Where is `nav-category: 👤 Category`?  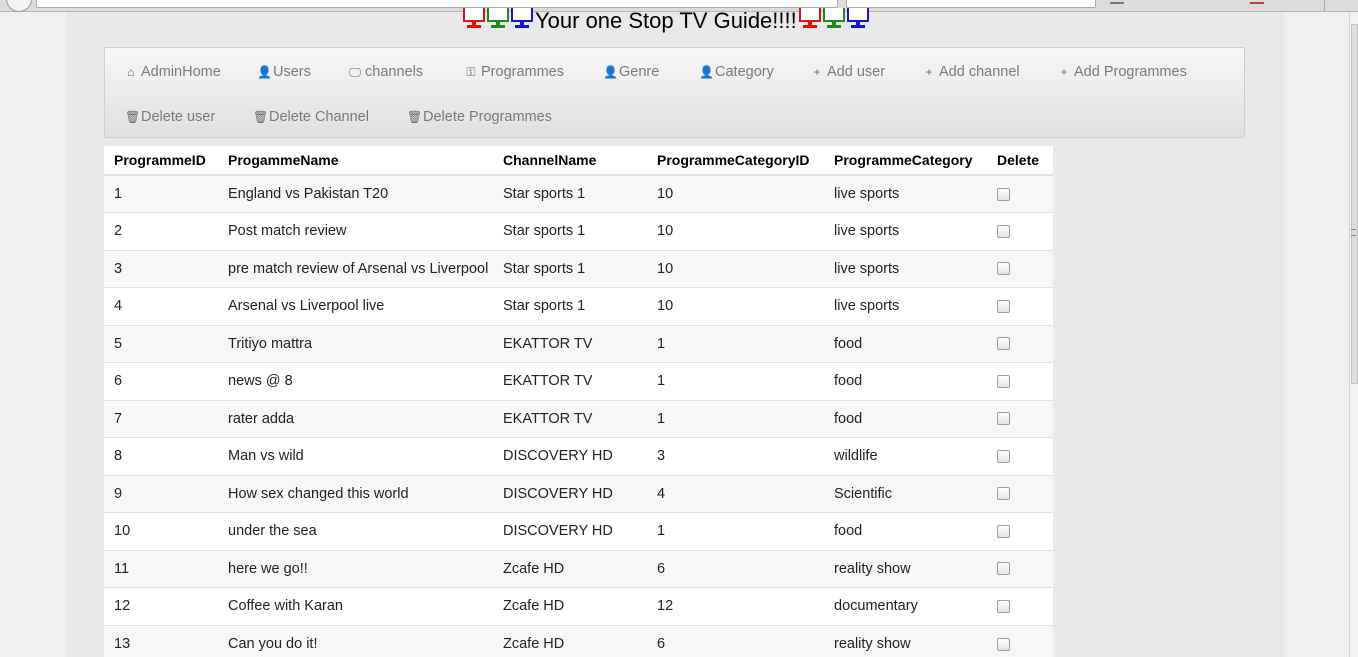
nav-category: 👤 Category is located at coordinates (736, 72).